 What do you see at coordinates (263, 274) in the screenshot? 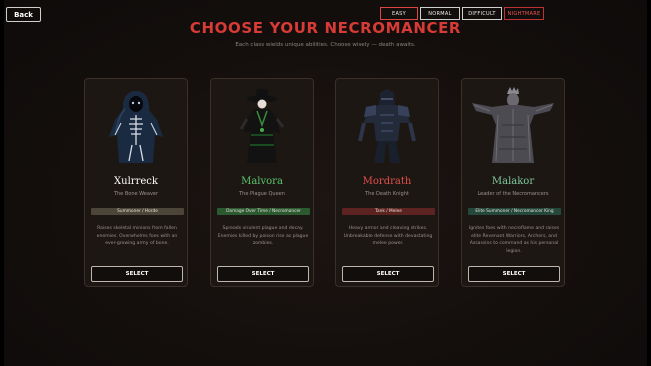
I see `select-malvora-button: SELECT` at bounding box center [263, 274].